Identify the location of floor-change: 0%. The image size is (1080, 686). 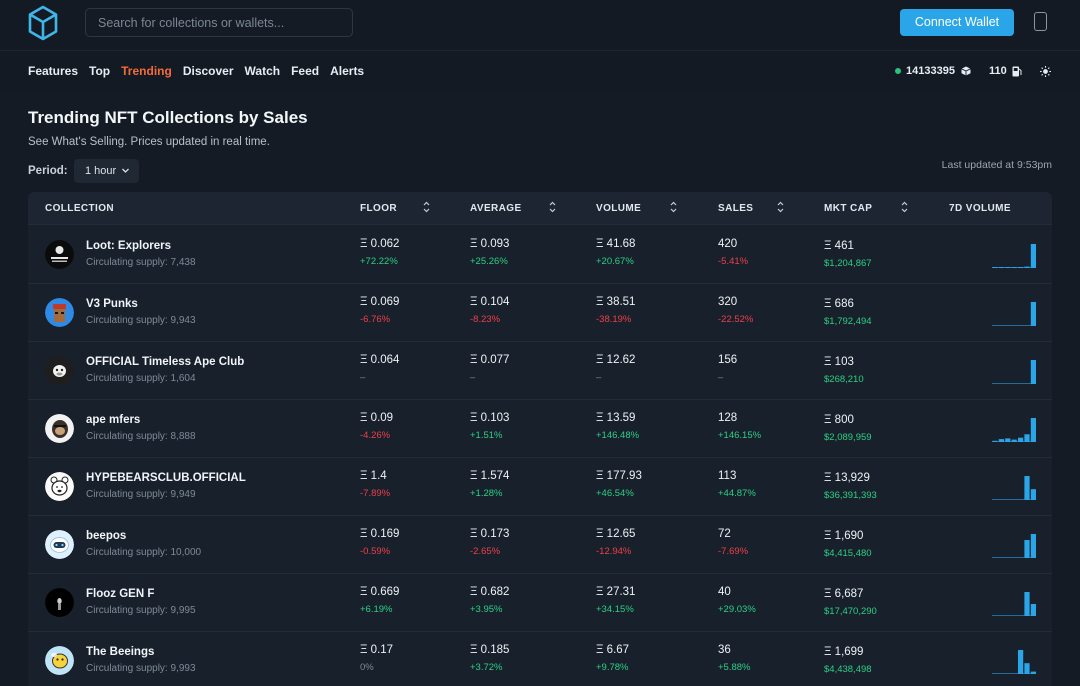
(367, 667).